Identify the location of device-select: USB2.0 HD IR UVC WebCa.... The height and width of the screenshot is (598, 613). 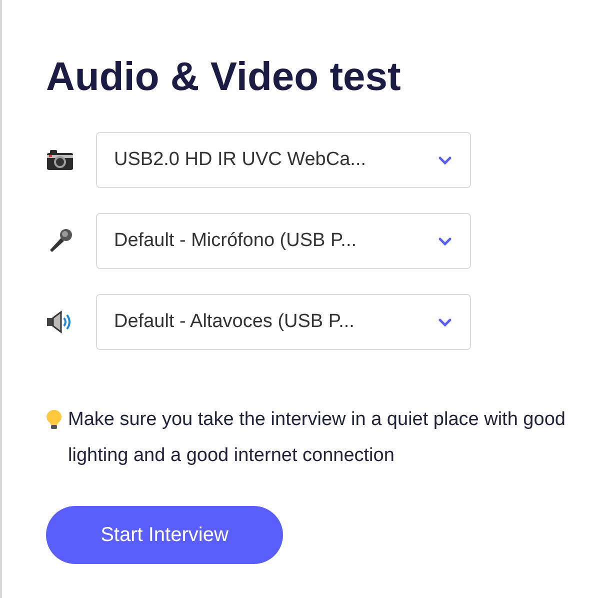
(283, 160).